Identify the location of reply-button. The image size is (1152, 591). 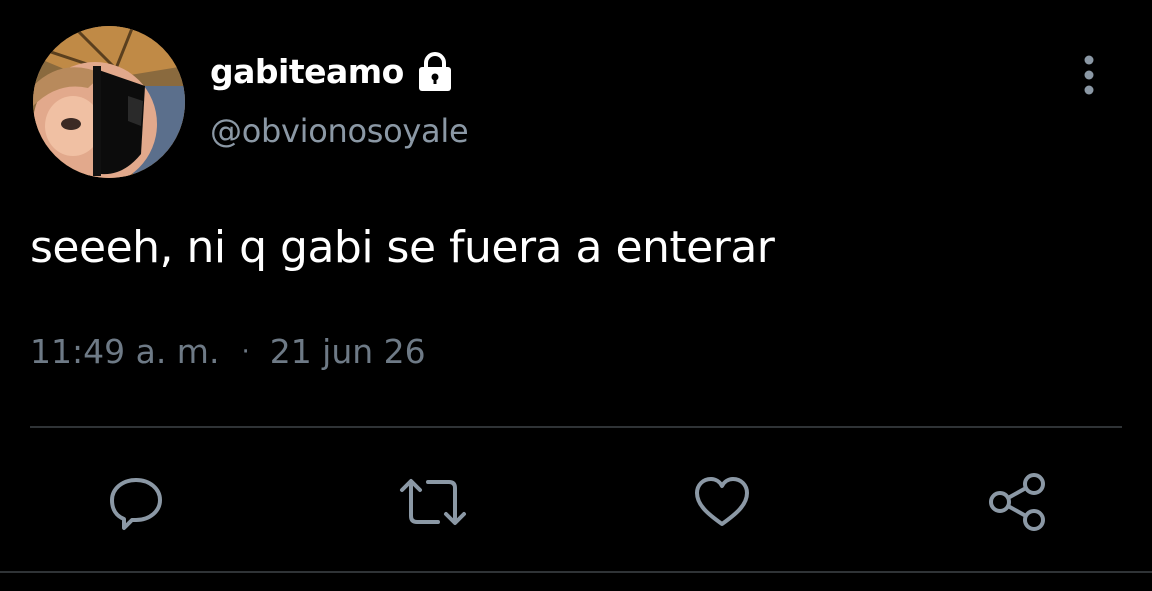
(136, 502).